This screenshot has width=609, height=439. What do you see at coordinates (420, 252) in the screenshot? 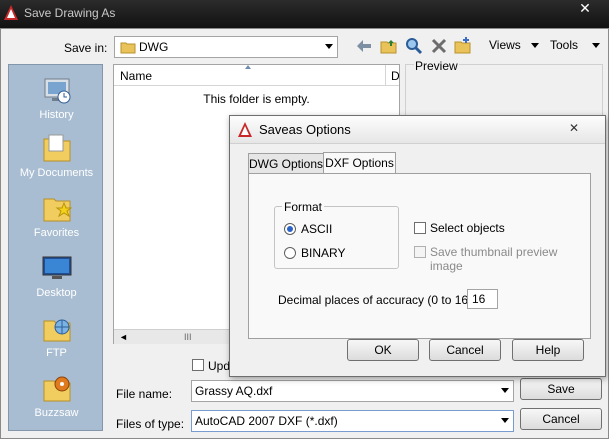
I see `thumbnail-checkbox` at bounding box center [420, 252].